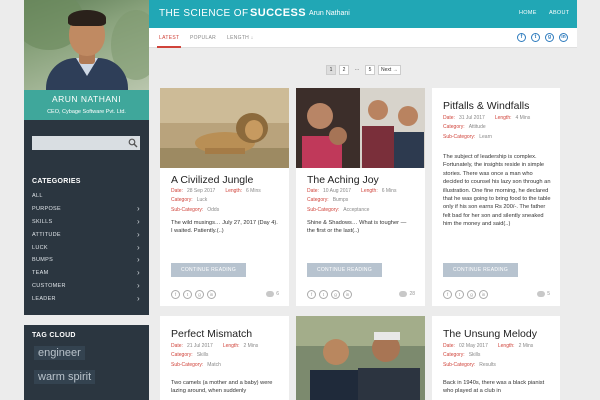 The height and width of the screenshot is (400, 600). What do you see at coordinates (403, 294) in the screenshot?
I see `comment-icon` at bounding box center [403, 294].